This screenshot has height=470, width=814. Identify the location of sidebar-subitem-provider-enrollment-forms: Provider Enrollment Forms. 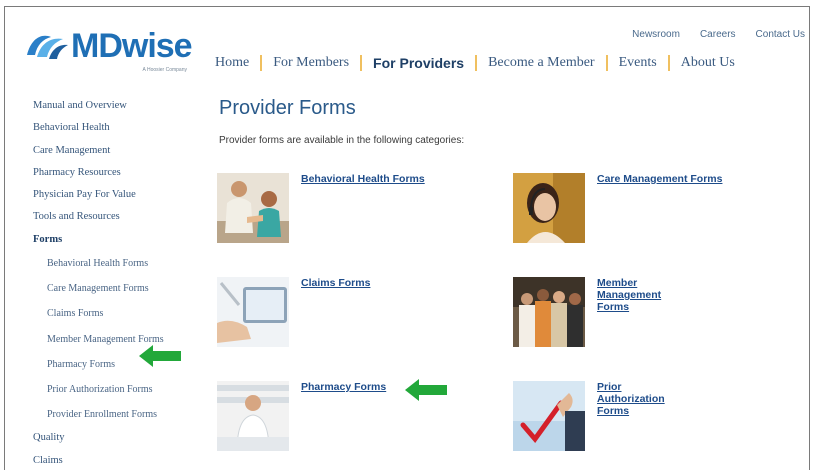
(118, 414).